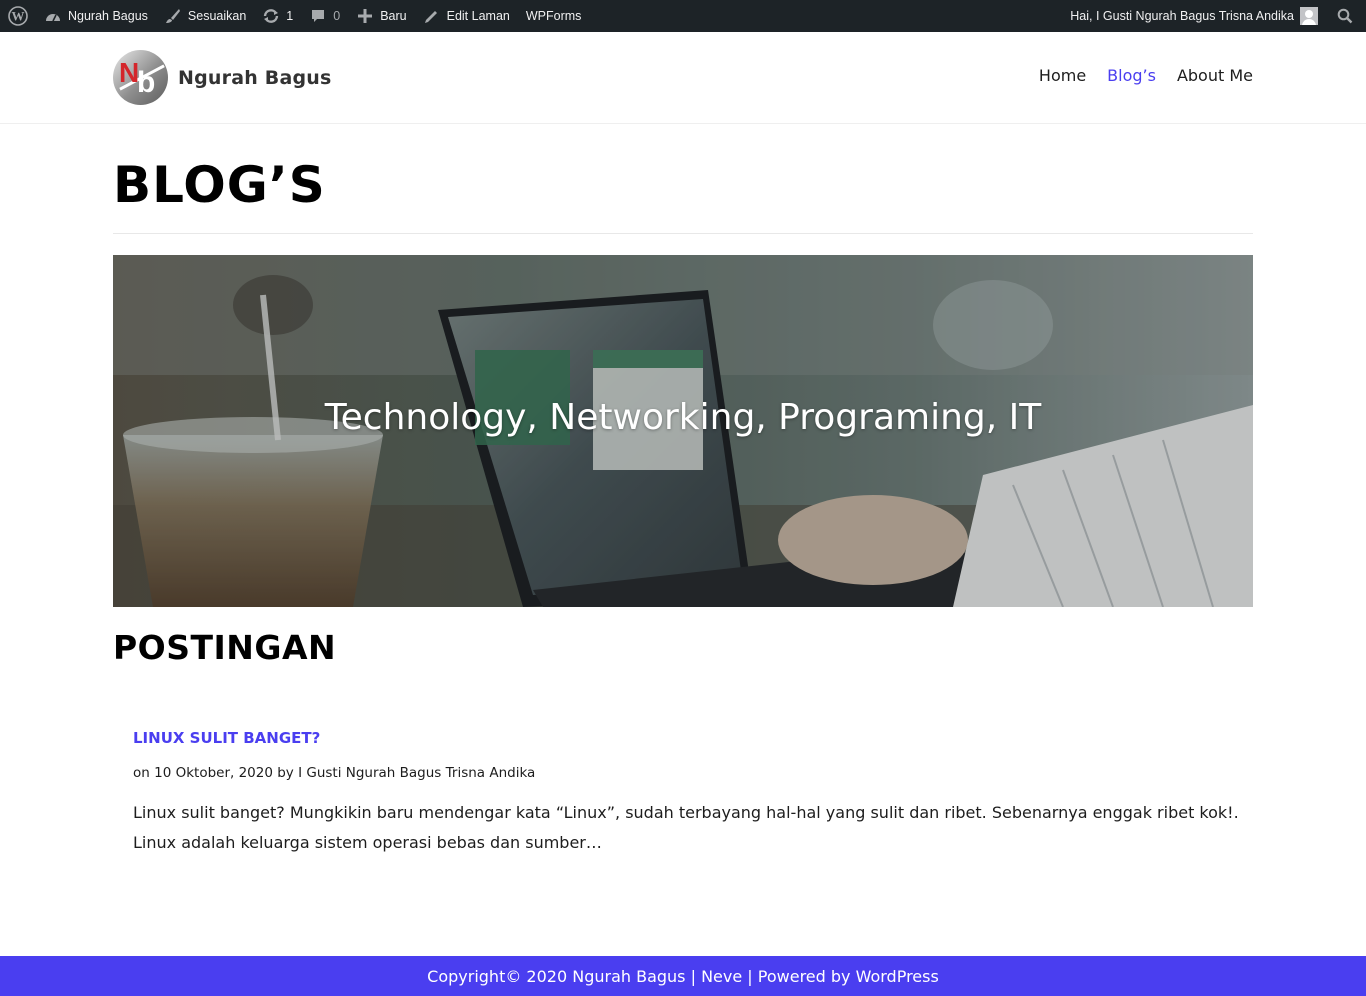 Image resolution: width=1366 pixels, height=996 pixels. I want to click on admin-new-link: Baru, so click(381, 16).